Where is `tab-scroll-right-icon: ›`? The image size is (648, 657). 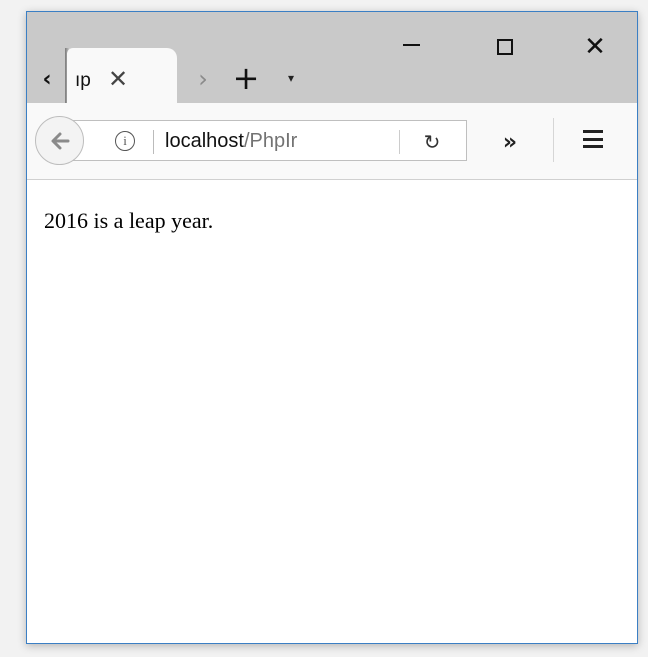 tab-scroll-right-icon: › is located at coordinates (203, 79).